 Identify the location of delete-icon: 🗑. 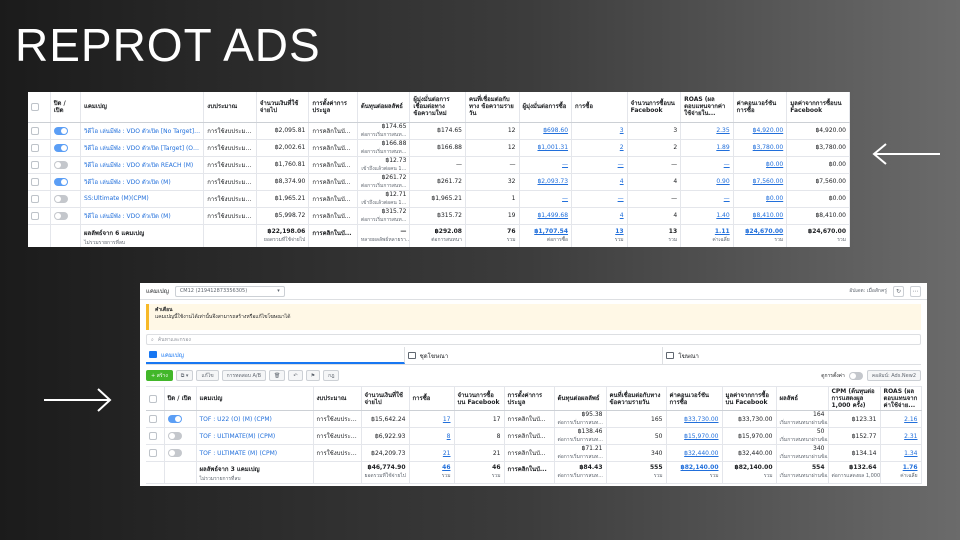
(277, 375).